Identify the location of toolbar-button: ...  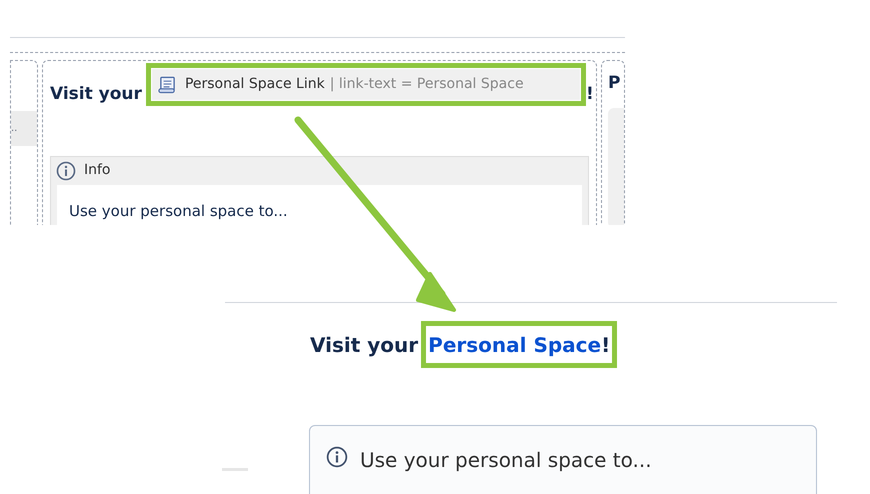
(24, 128).